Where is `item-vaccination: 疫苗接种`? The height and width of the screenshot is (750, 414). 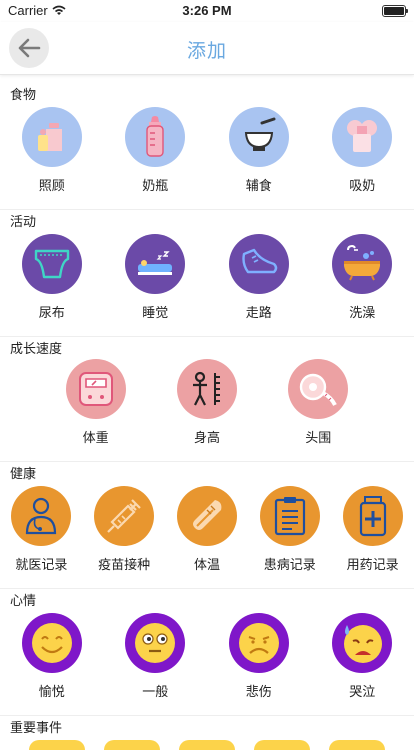 item-vaccination: 疫苗接种 is located at coordinates (124, 537).